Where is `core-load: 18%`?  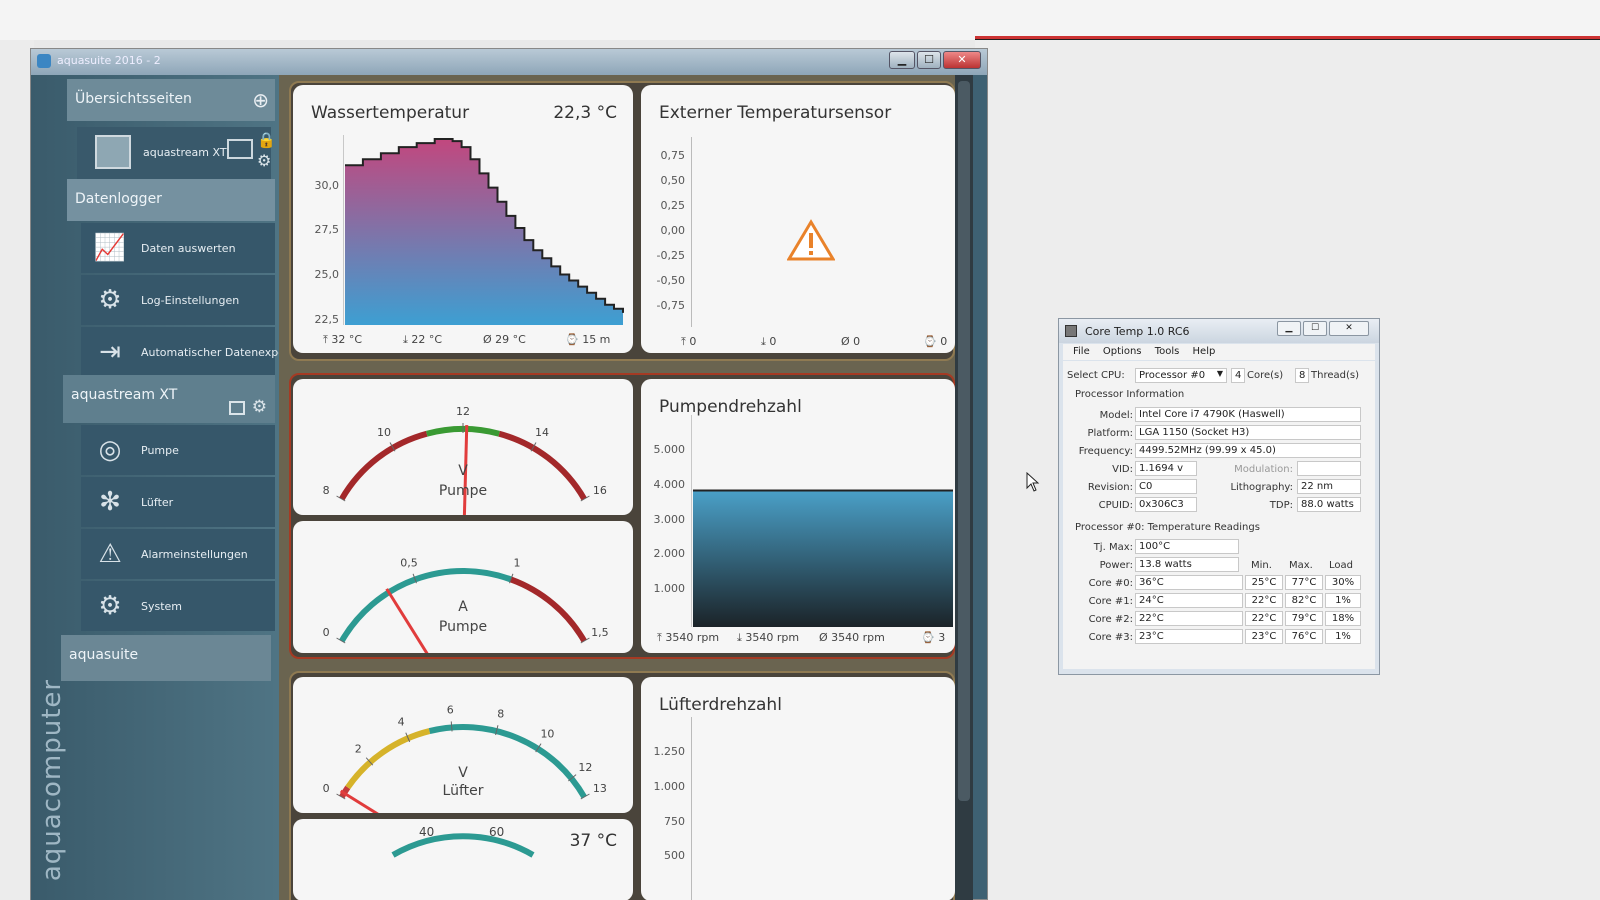 core-load: 18% is located at coordinates (1343, 618).